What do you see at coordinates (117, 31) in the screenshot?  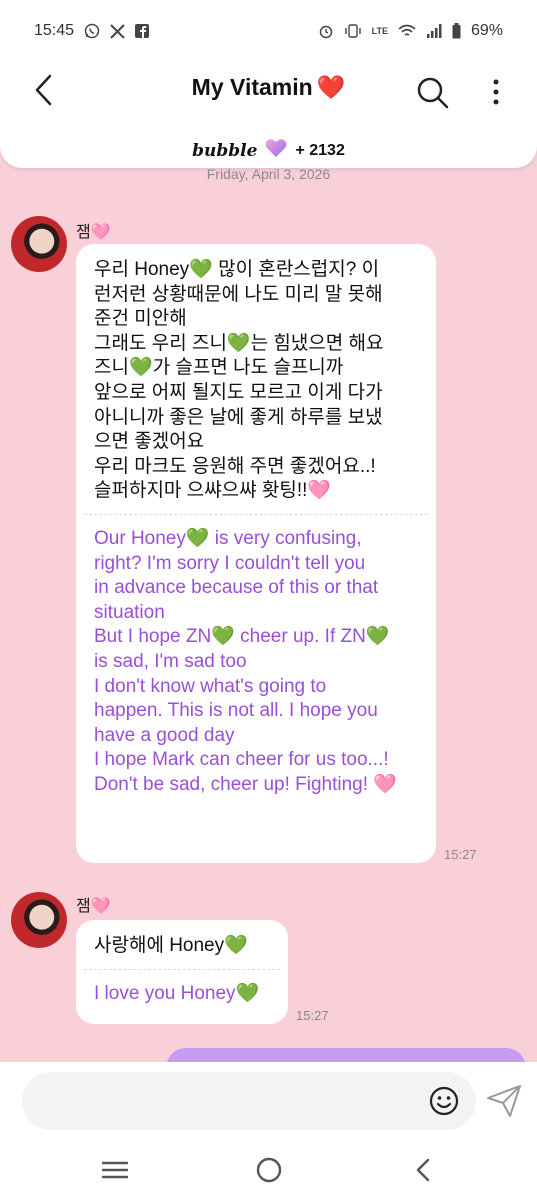 I see `x-icon` at bounding box center [117, 31].